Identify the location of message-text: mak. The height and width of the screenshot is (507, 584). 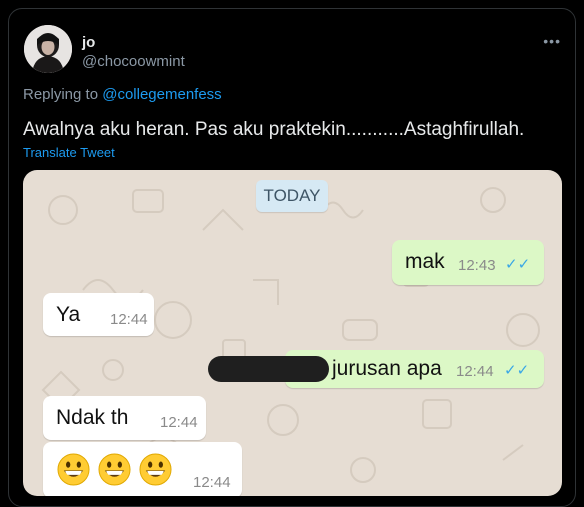
(425, 261).